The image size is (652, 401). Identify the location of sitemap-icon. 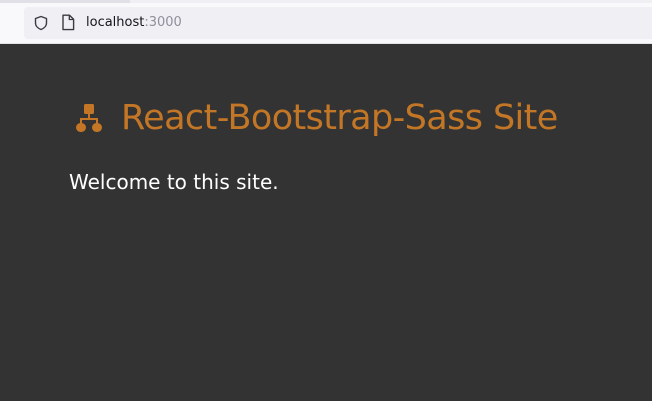
(89, 118).